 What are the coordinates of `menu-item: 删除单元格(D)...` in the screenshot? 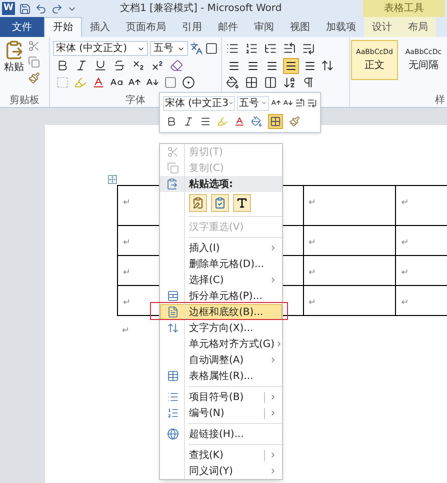 It's located at (221, 264).